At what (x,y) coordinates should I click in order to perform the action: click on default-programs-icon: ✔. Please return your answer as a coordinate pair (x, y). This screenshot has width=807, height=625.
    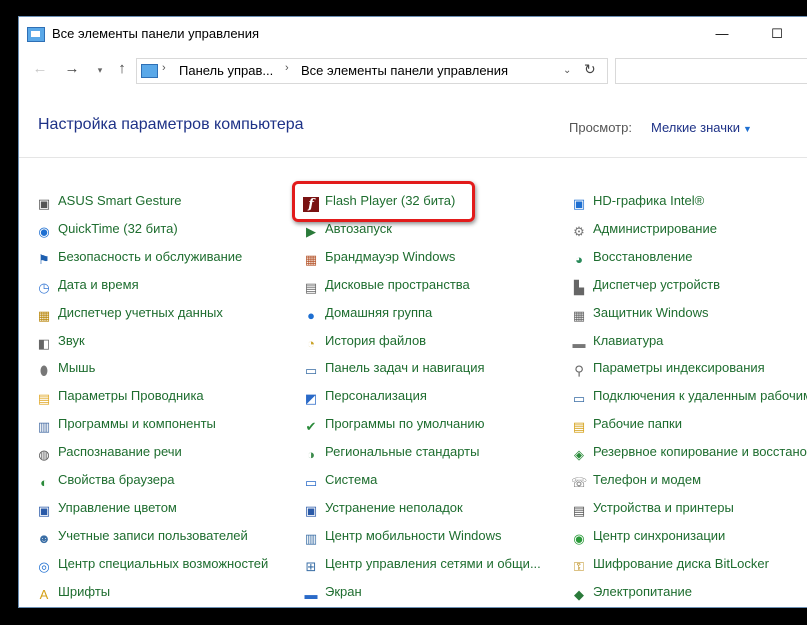
    Looking at the image, I should click on (311, 427).